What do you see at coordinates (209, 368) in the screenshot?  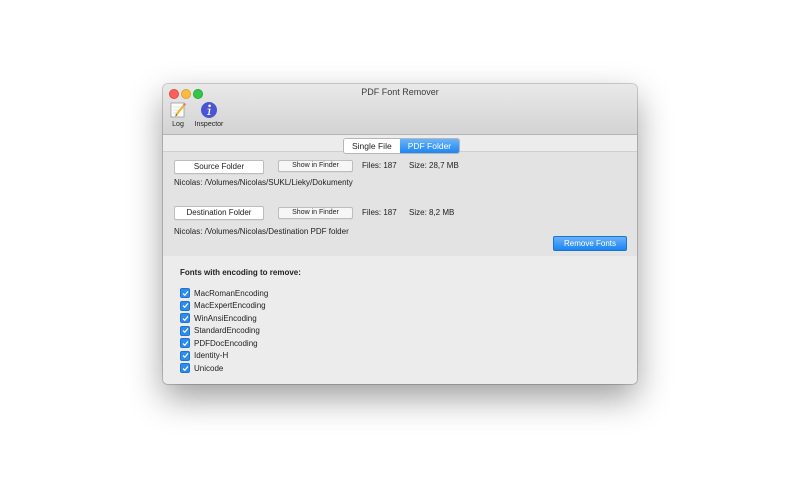 I see `encoding-label: Unicode` at bounding box center [209, 368].